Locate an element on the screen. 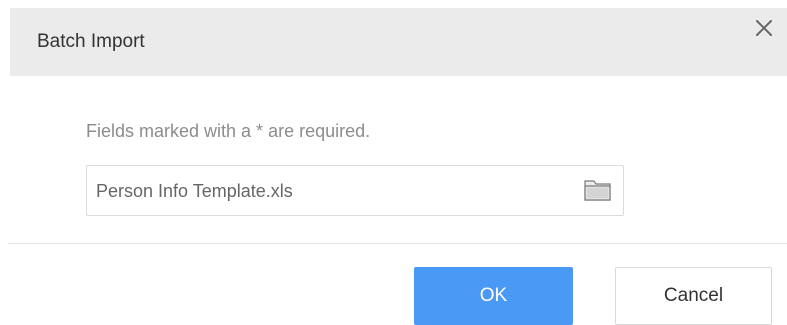  footer-divider is located at coordinates (397, 243).